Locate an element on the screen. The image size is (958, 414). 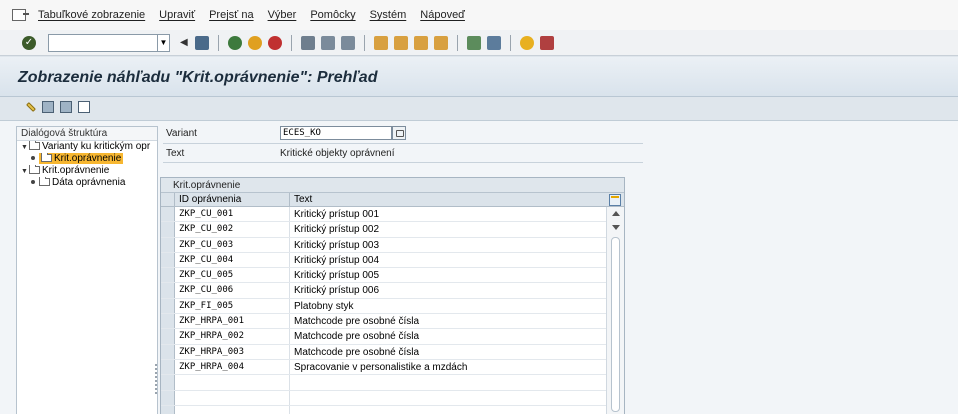
cell-id: ZKP_CU_001 is located at coordinates (232, 214).